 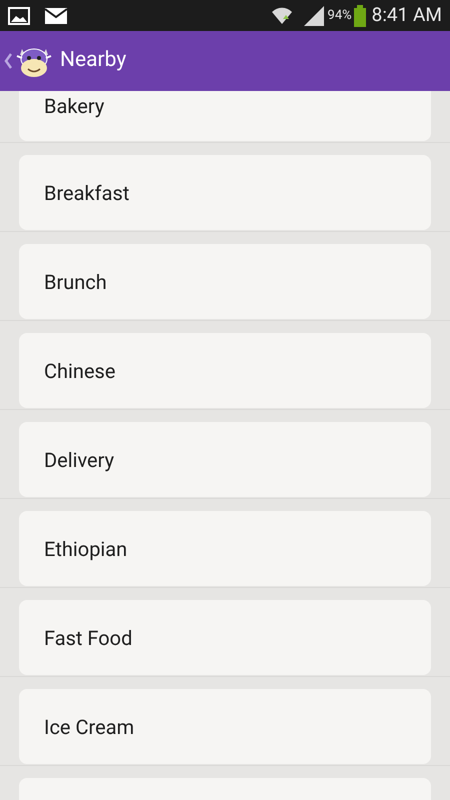 I want to click on clock-time: 8:41 AM, so click(x=407, y=15).